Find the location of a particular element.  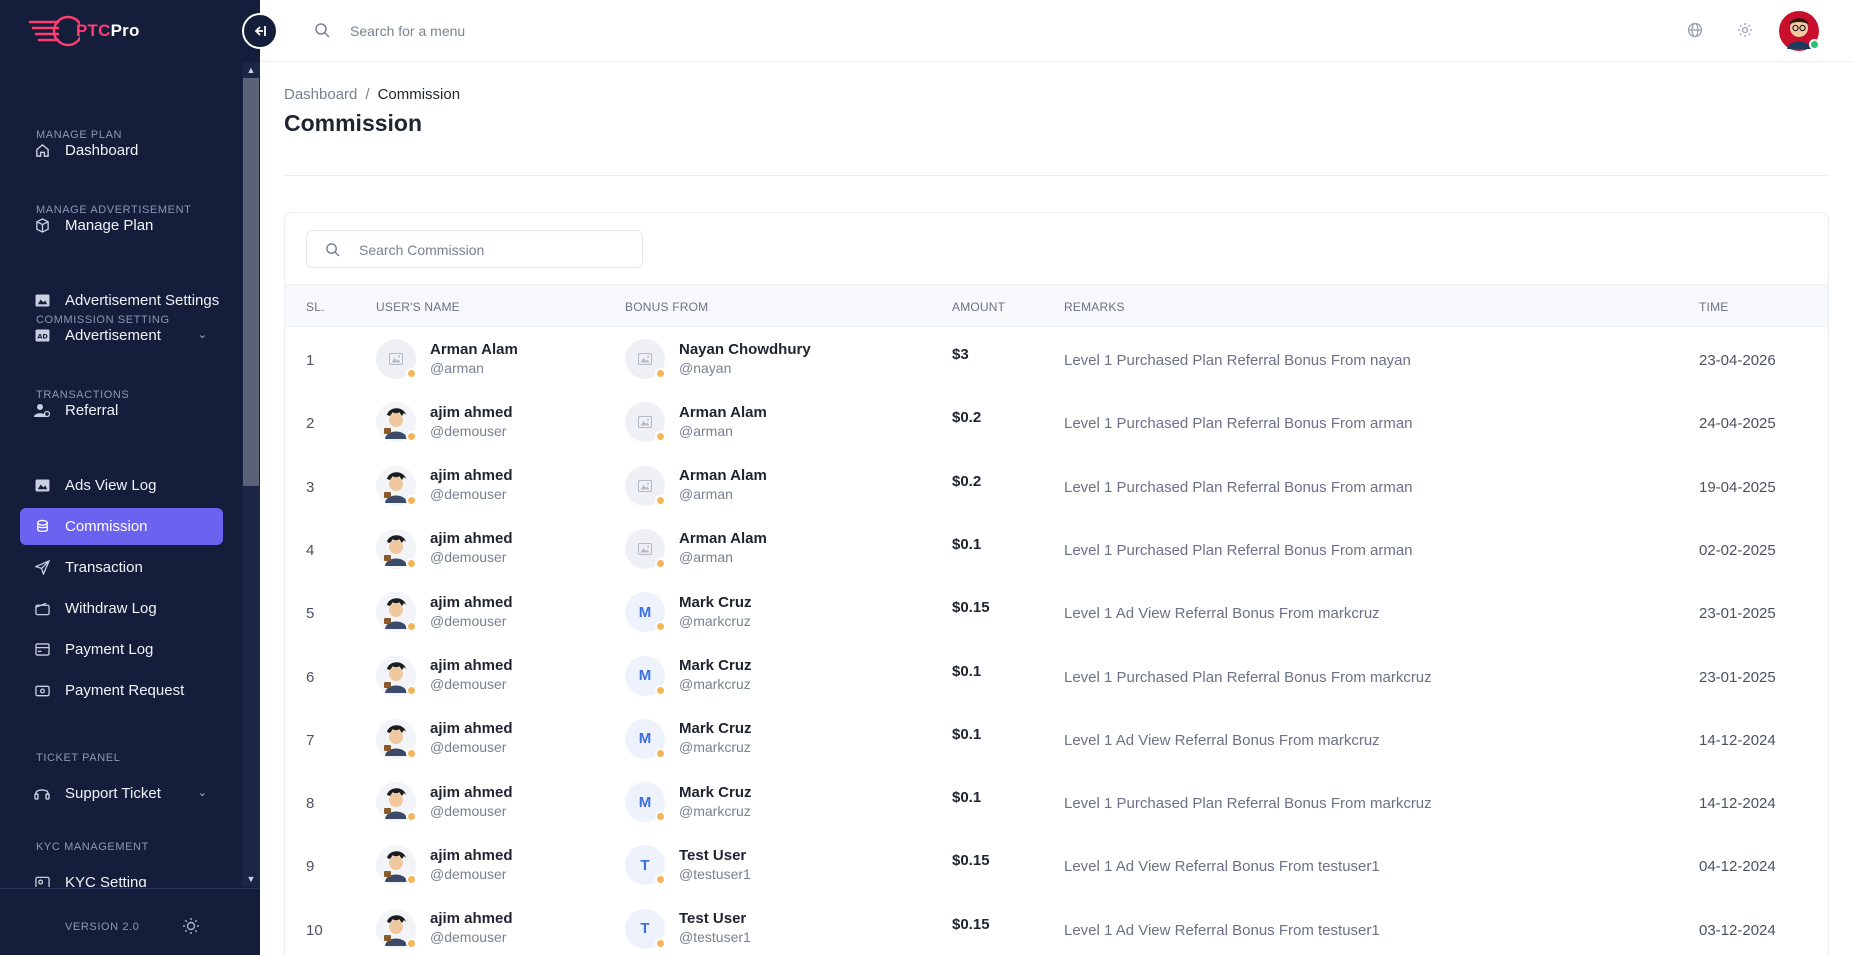

amount: $3 is located at coordinates (960, 354).